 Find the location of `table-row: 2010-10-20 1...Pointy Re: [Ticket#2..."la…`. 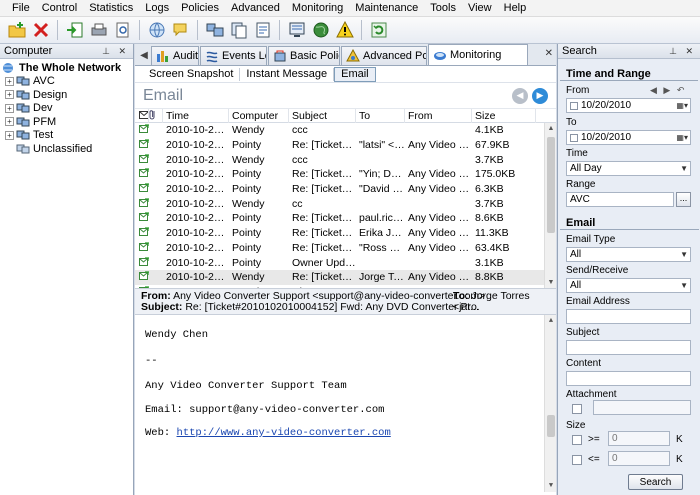

table-row: 2010-10-20 1...Pointy Re: [Ticket#2..."la… is located at coordinates (345, 145).